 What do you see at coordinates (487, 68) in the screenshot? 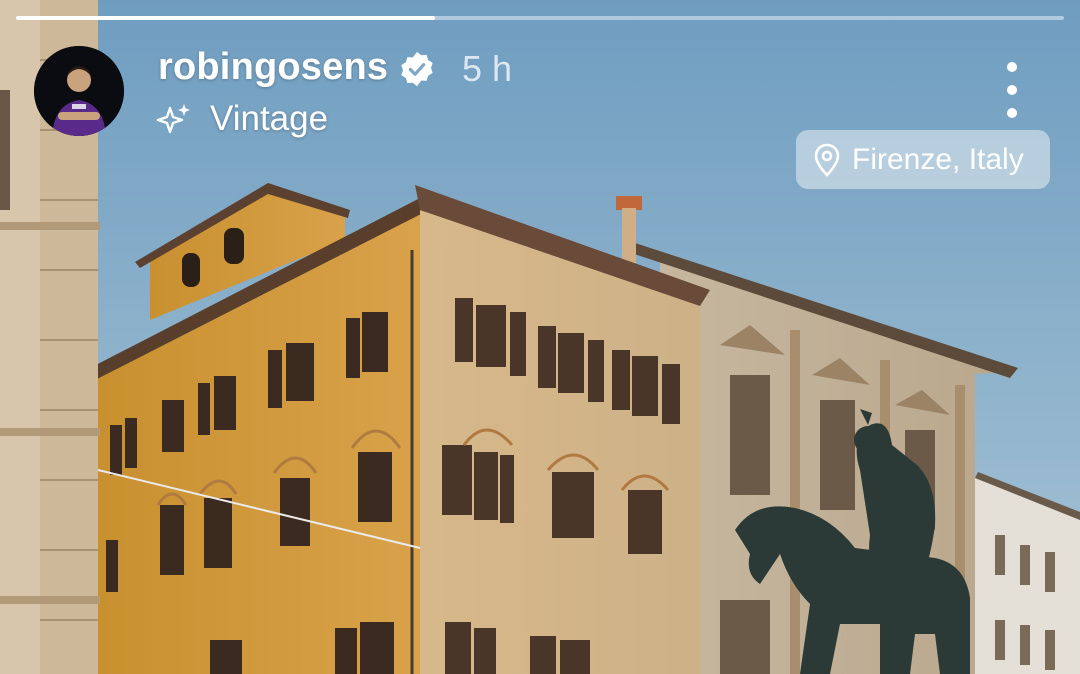
I see `story-timestamp: 5 h` at bounding box center [487, 68].